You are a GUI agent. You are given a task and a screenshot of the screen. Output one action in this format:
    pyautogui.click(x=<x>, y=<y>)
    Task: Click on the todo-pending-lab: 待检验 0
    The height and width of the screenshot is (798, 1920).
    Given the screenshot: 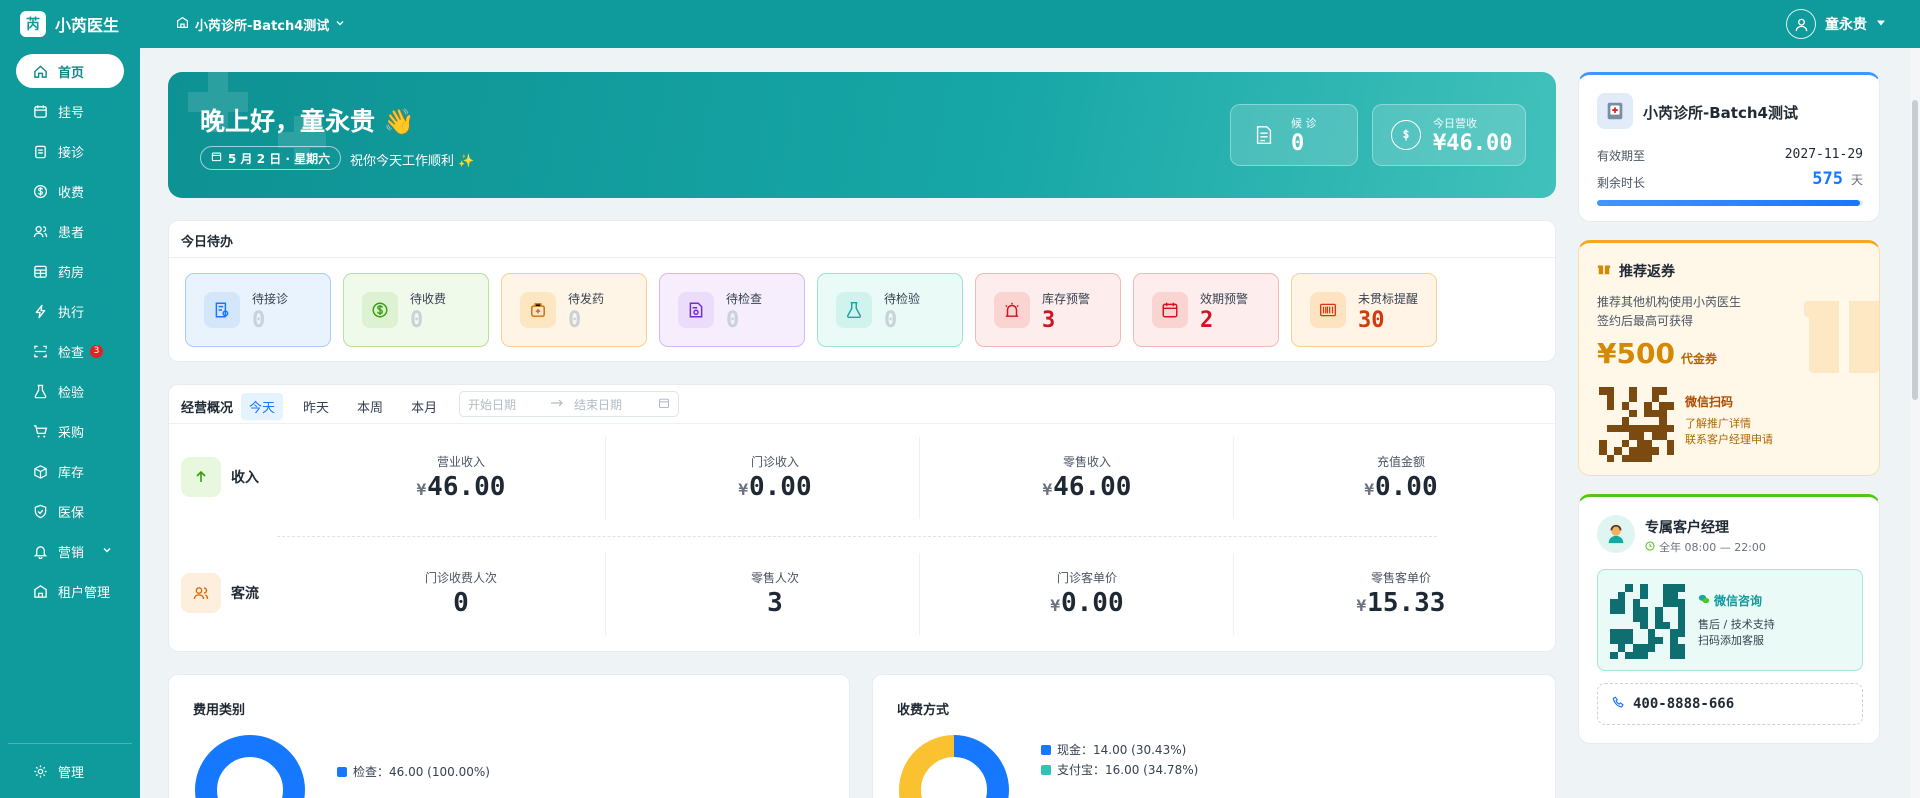 What is the action you would take?
    pyautogui.click(x=890, y=310)
    